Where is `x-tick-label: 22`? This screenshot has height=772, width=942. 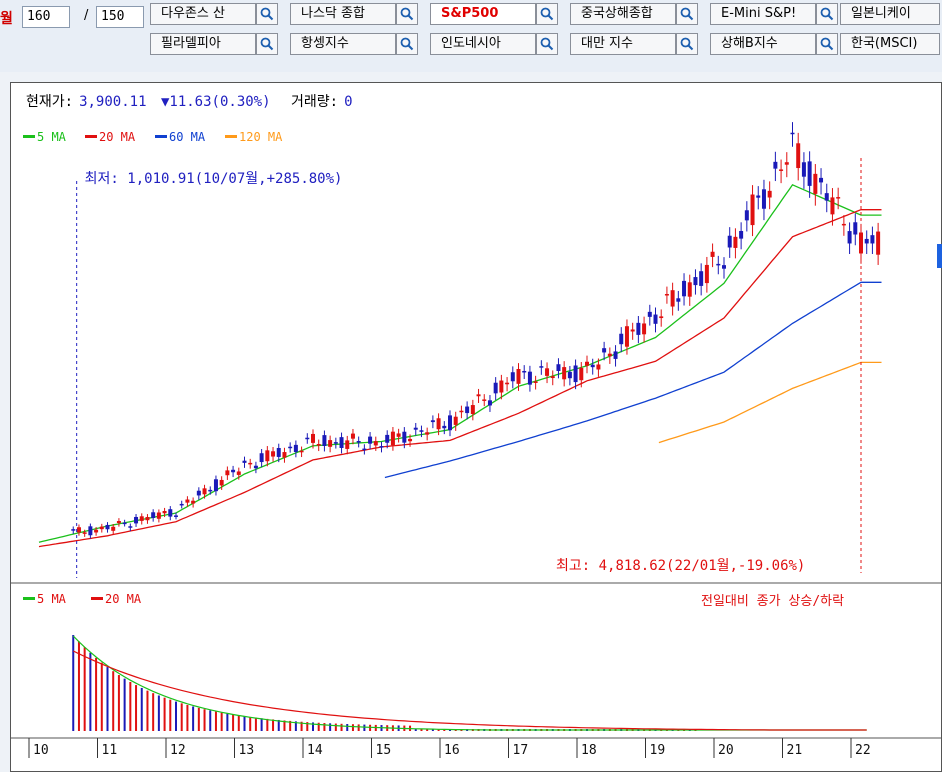 x-tick-label: 22 is located at coordinates (863, 750).